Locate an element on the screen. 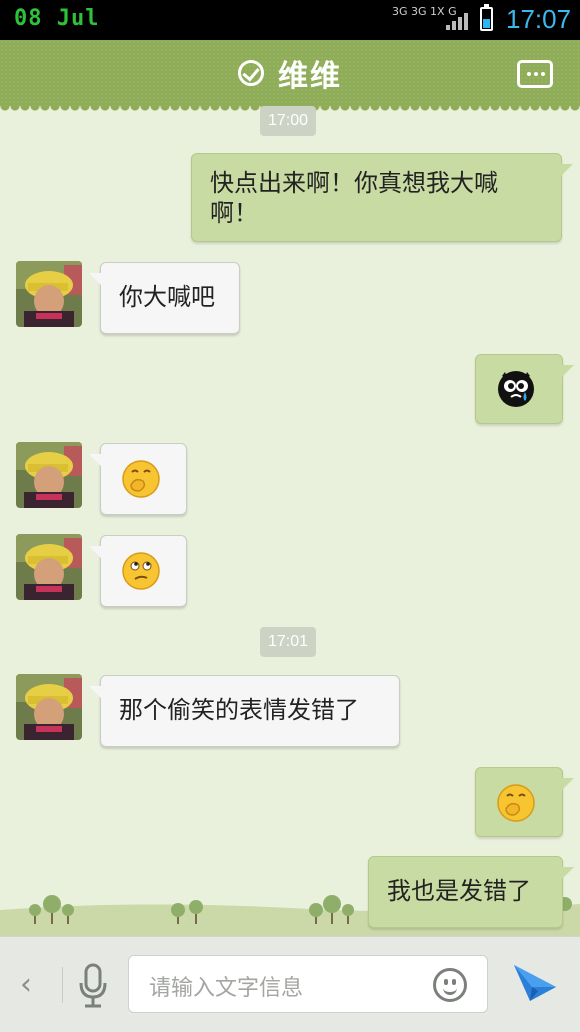 Image resolution: width=580 pixels, height=1032 pixels. message-text: 你大喊吧 is located at coordinates (167, 297).